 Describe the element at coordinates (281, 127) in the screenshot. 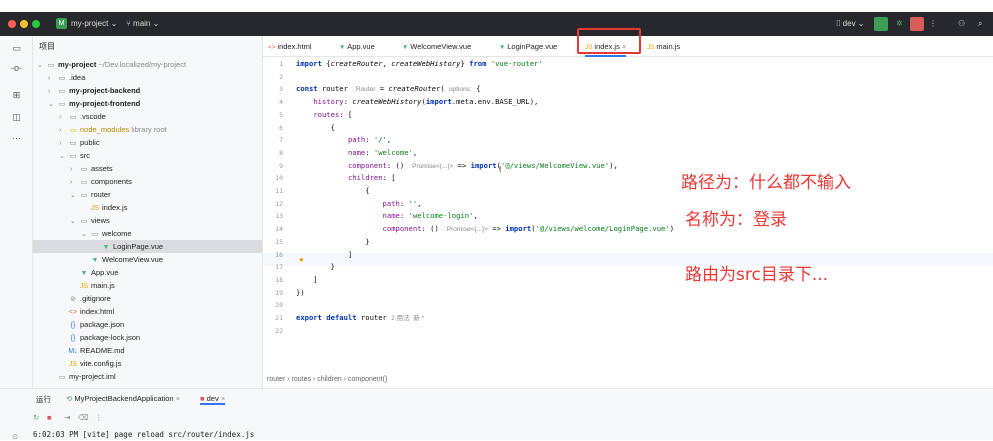

I see `line-number: 6` at that location.